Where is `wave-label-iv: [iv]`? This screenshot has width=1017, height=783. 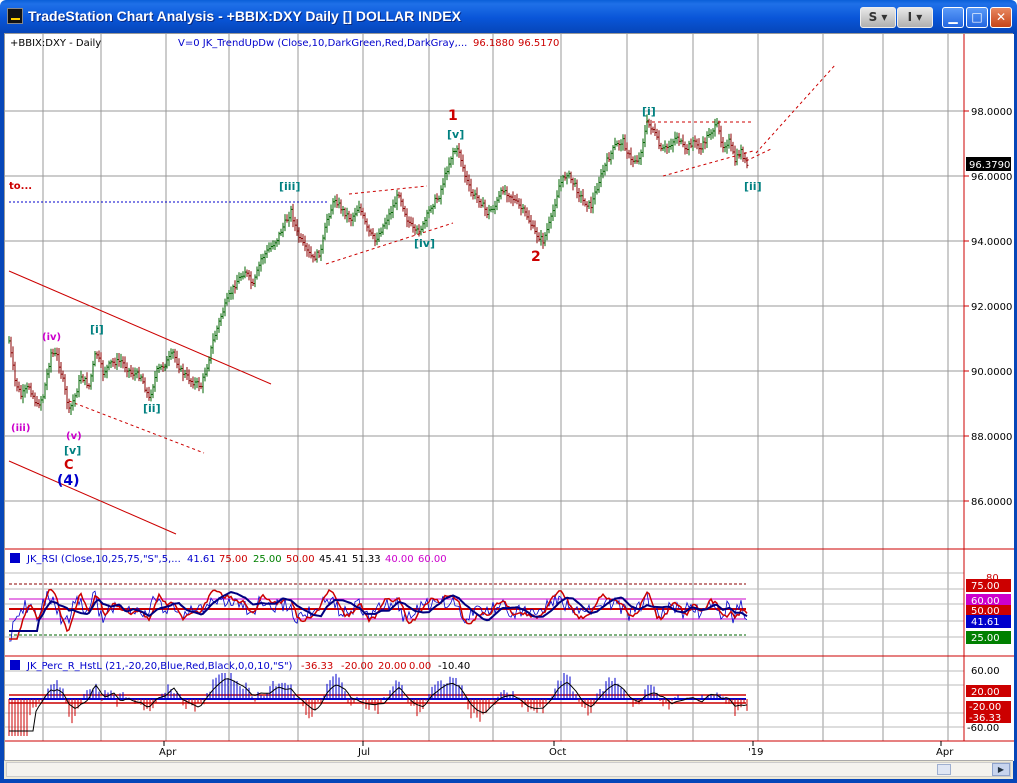
wave-label-iv: [iv] is located at coordinates (424, 243).